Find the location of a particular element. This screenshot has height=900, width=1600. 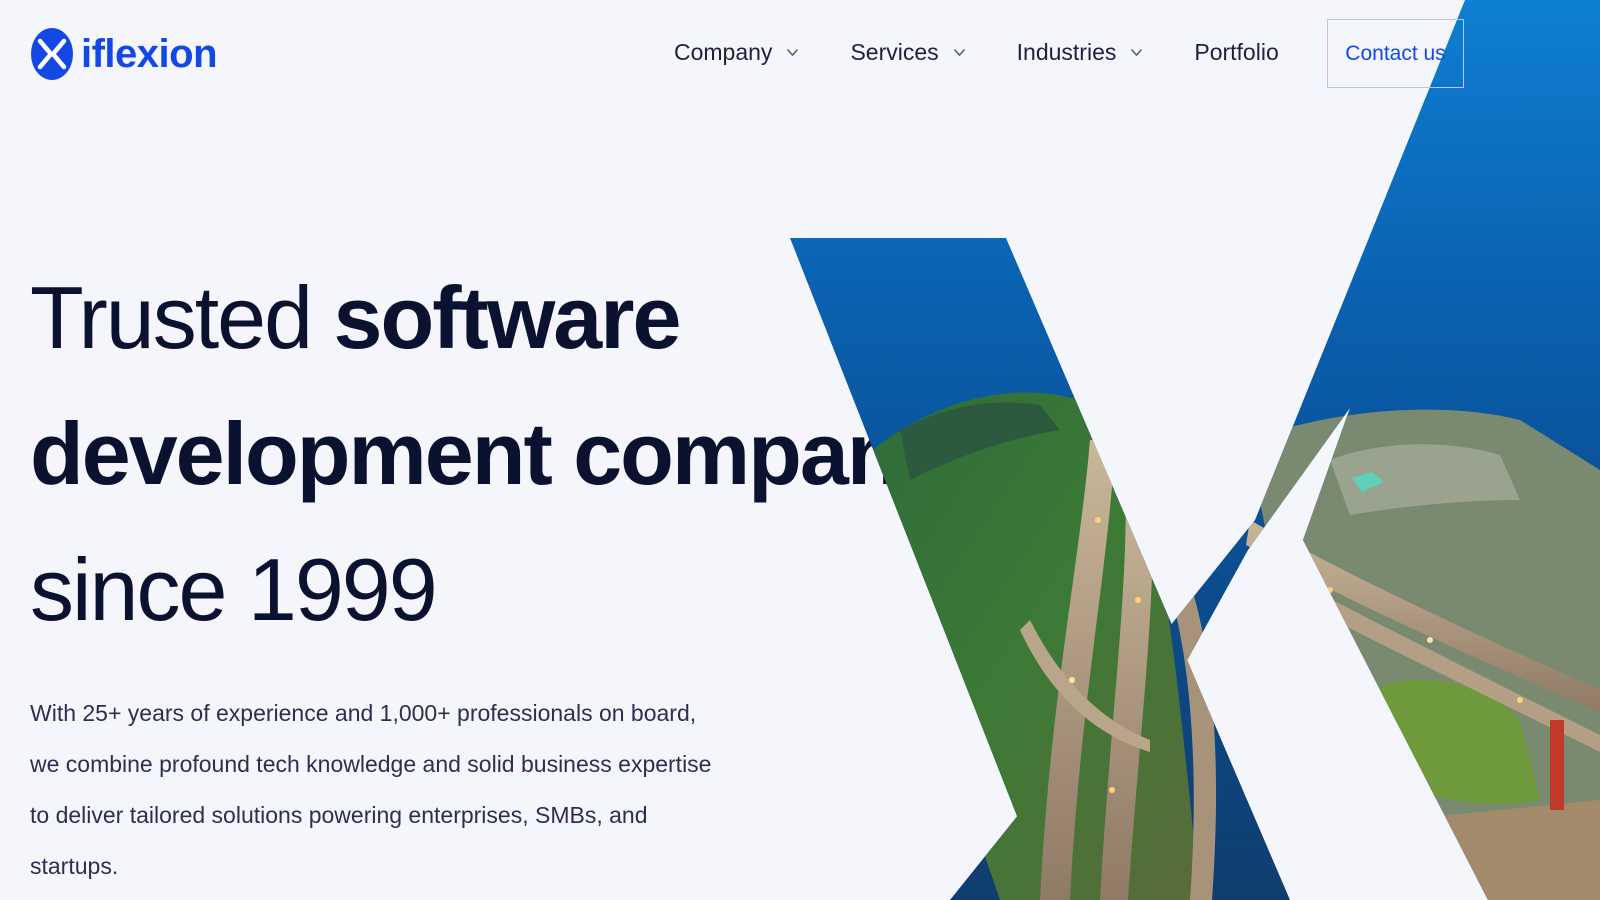

nav-item-industries: Industries is located at coordinates (1080, 52).